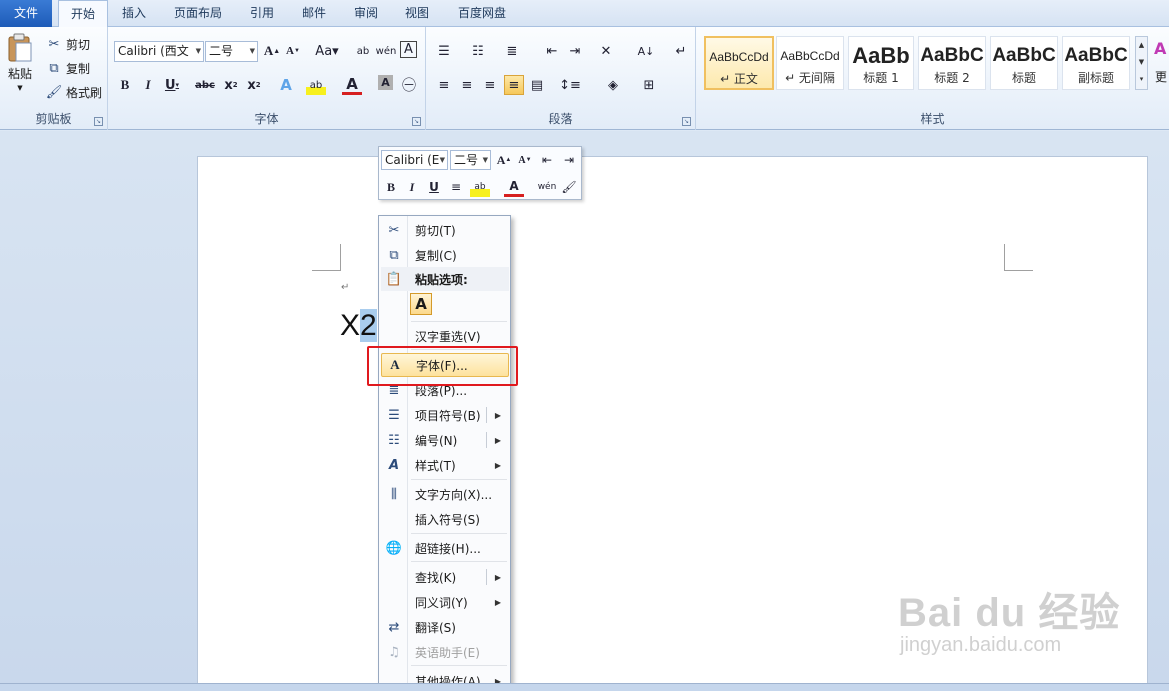  I want to click on change-styles-label: 更, so click(1161, 76).